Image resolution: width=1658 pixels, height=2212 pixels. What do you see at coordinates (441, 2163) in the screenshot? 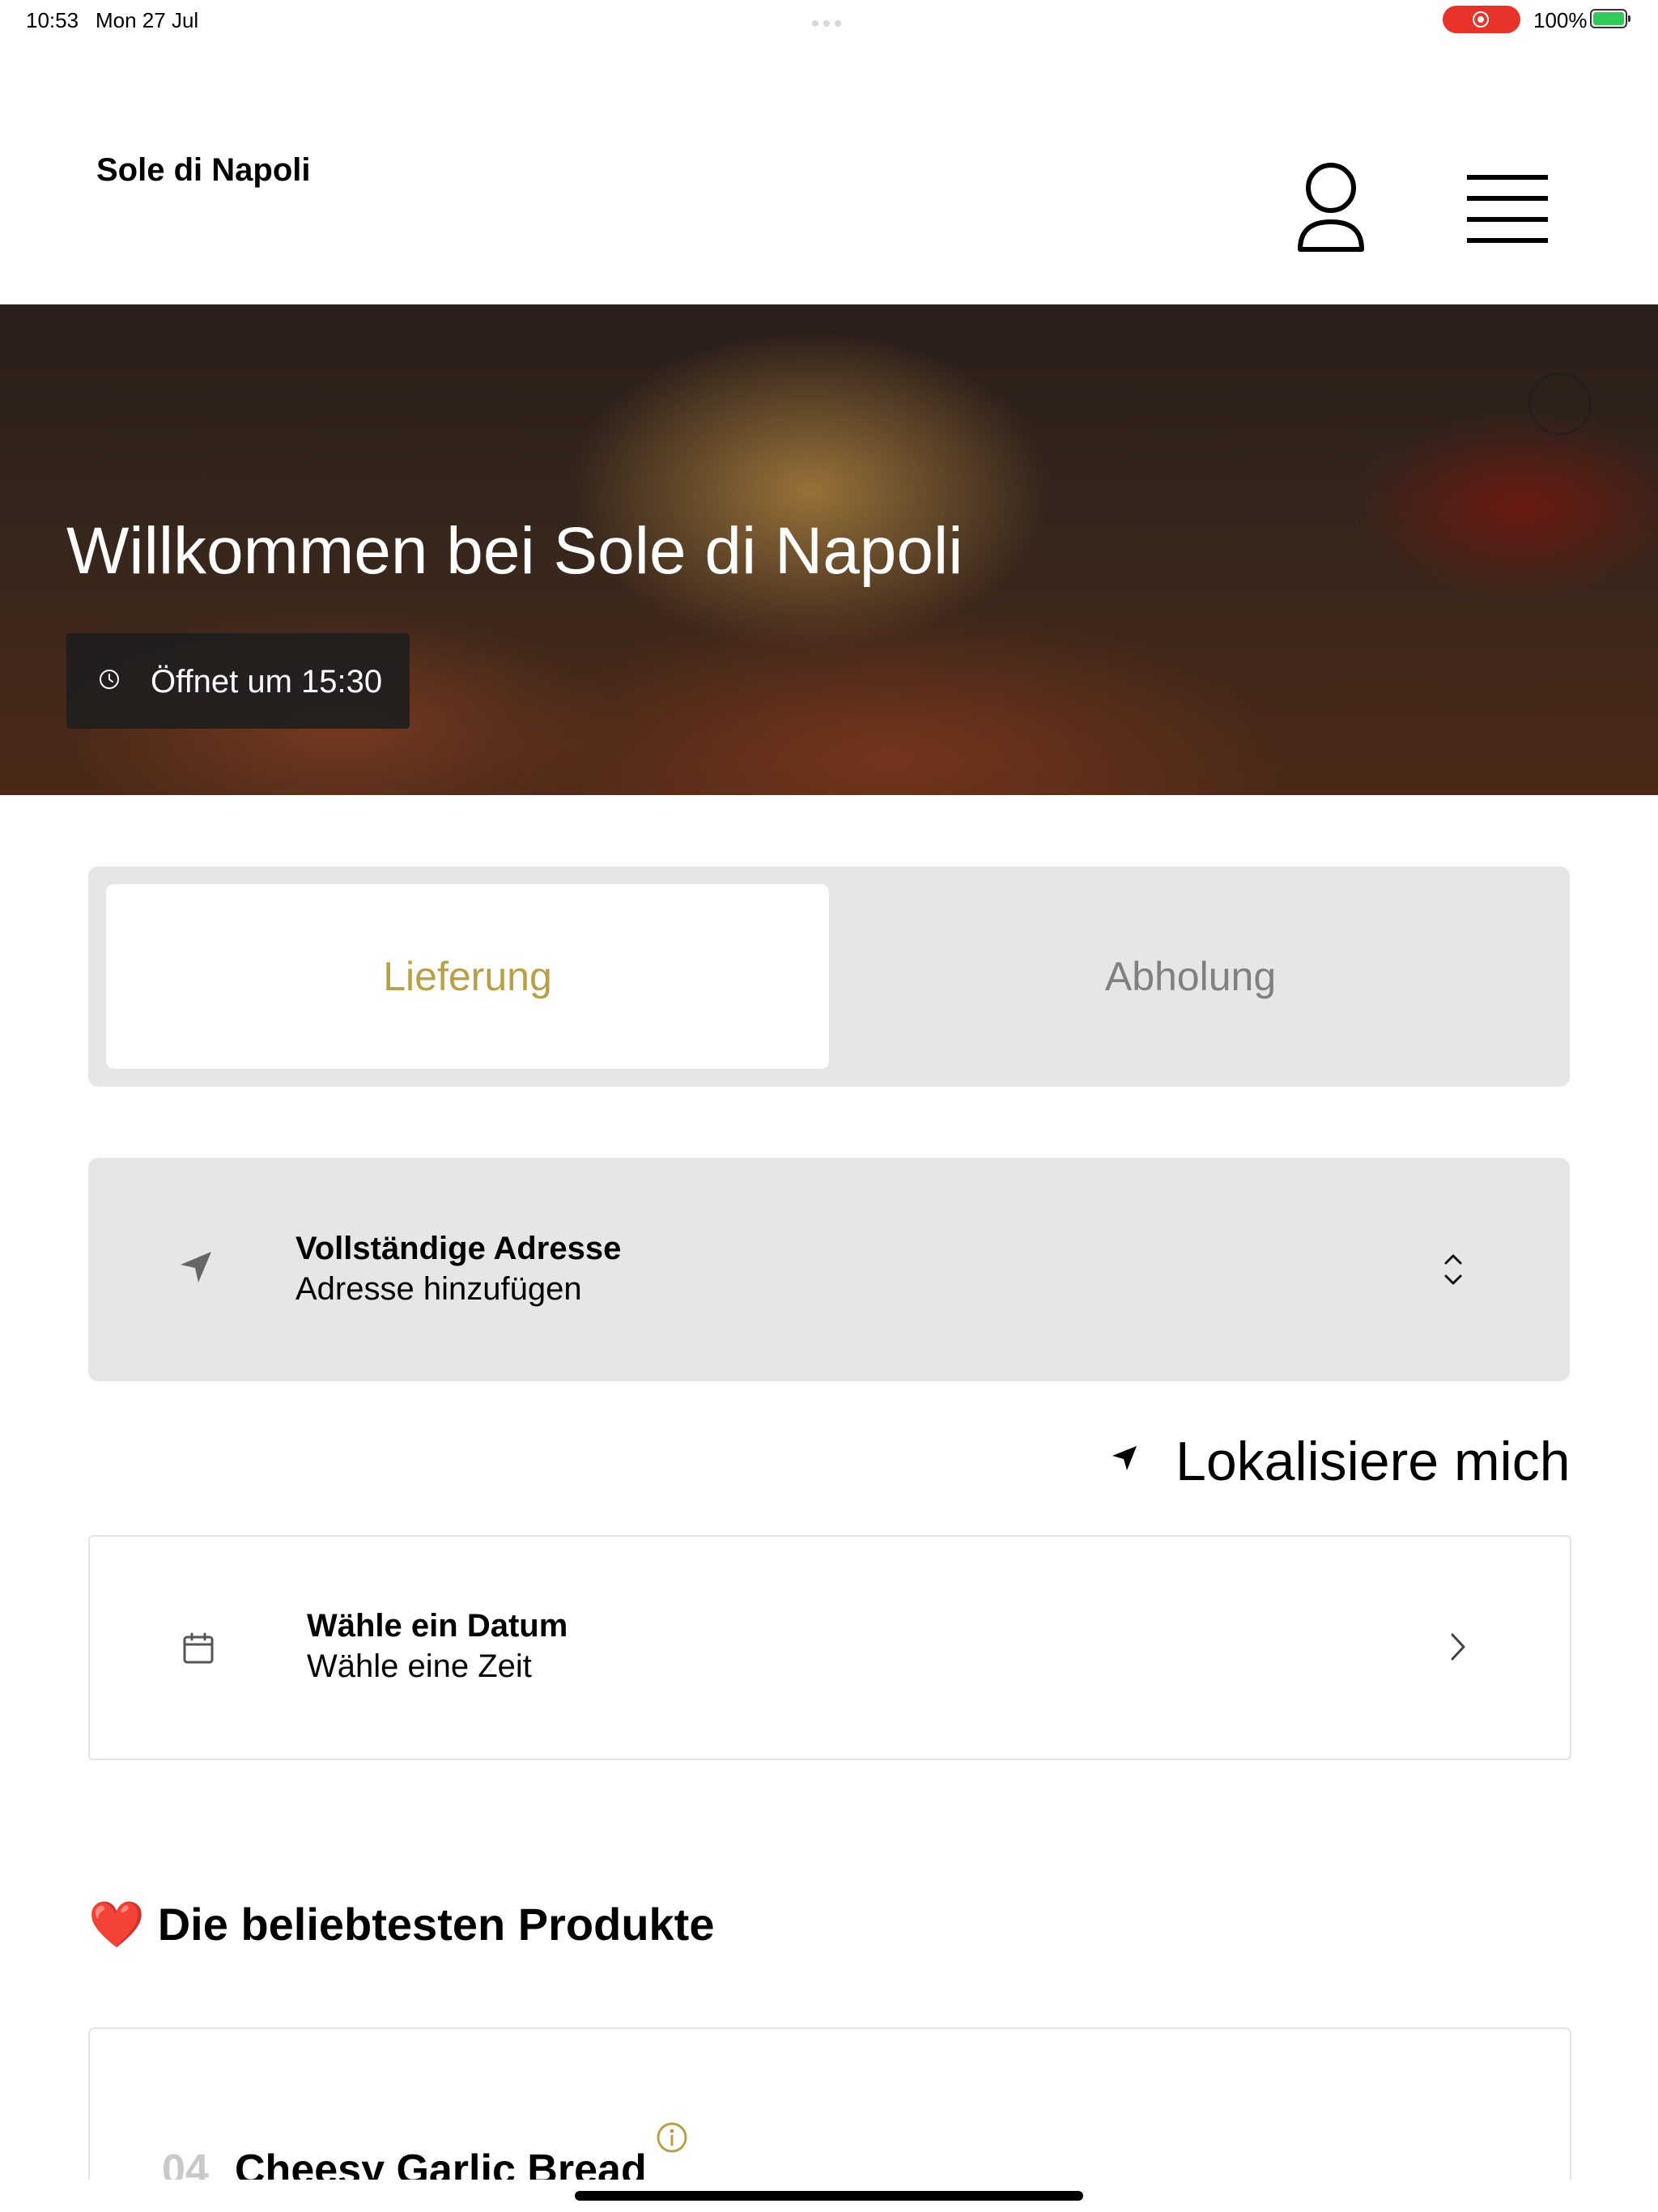
I see `product-name: Cheesy Garlic Bread` at bounding box center [441, 2163].